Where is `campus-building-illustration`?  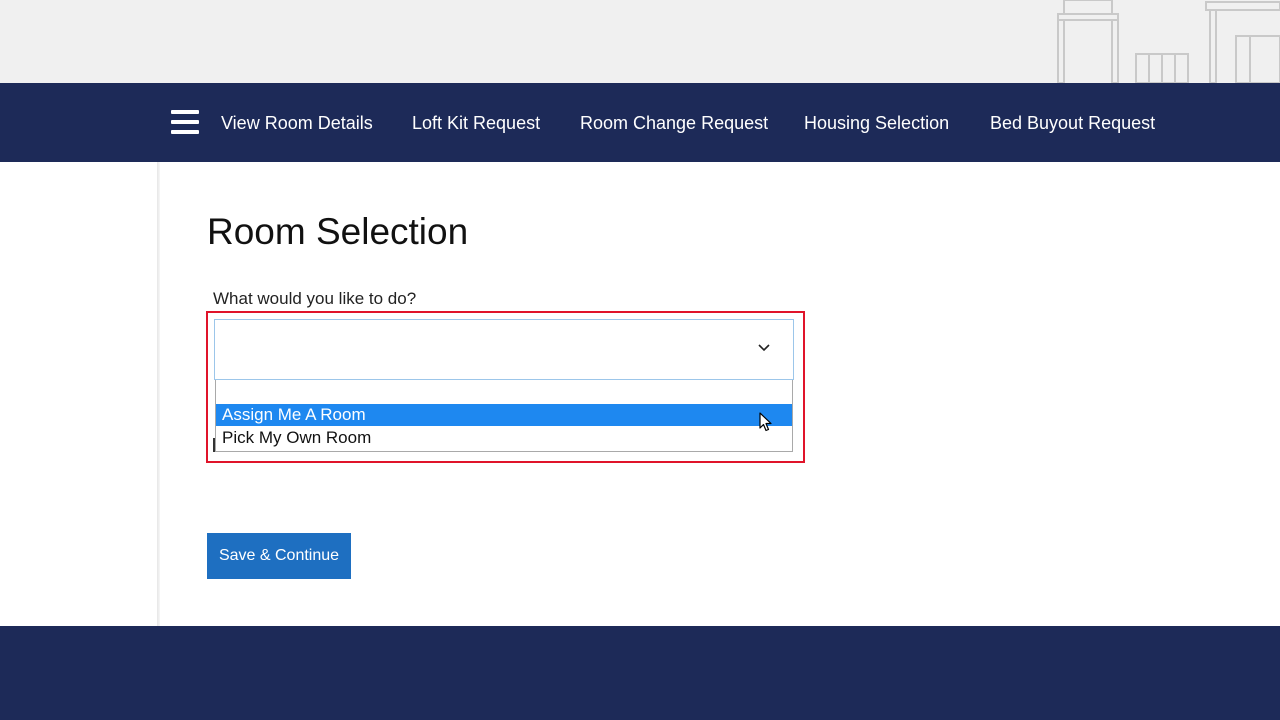 campus-building-illustration is located at coordinates (1168, 41).